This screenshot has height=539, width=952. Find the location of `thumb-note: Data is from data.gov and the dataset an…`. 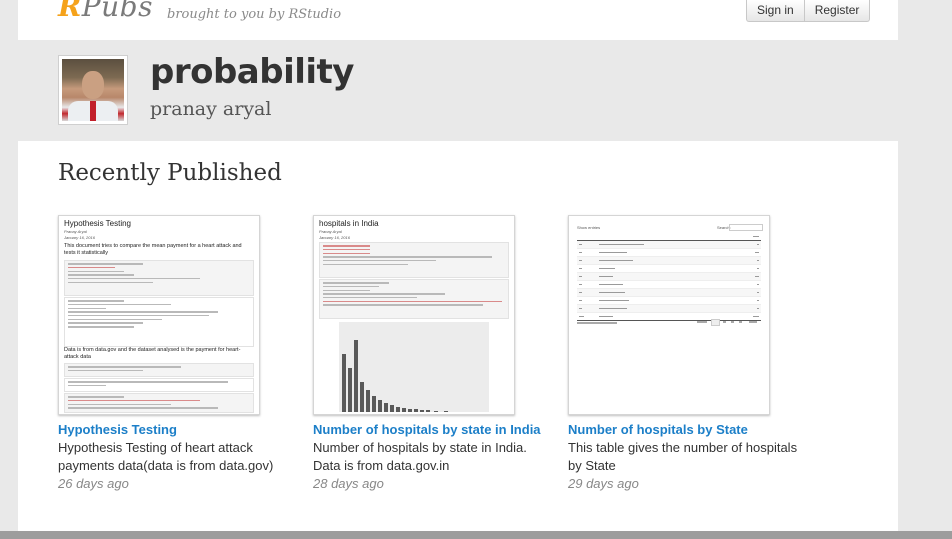

thumb-note: Data is from data.gov and the dataset an… is located at coordinates (152, 353).